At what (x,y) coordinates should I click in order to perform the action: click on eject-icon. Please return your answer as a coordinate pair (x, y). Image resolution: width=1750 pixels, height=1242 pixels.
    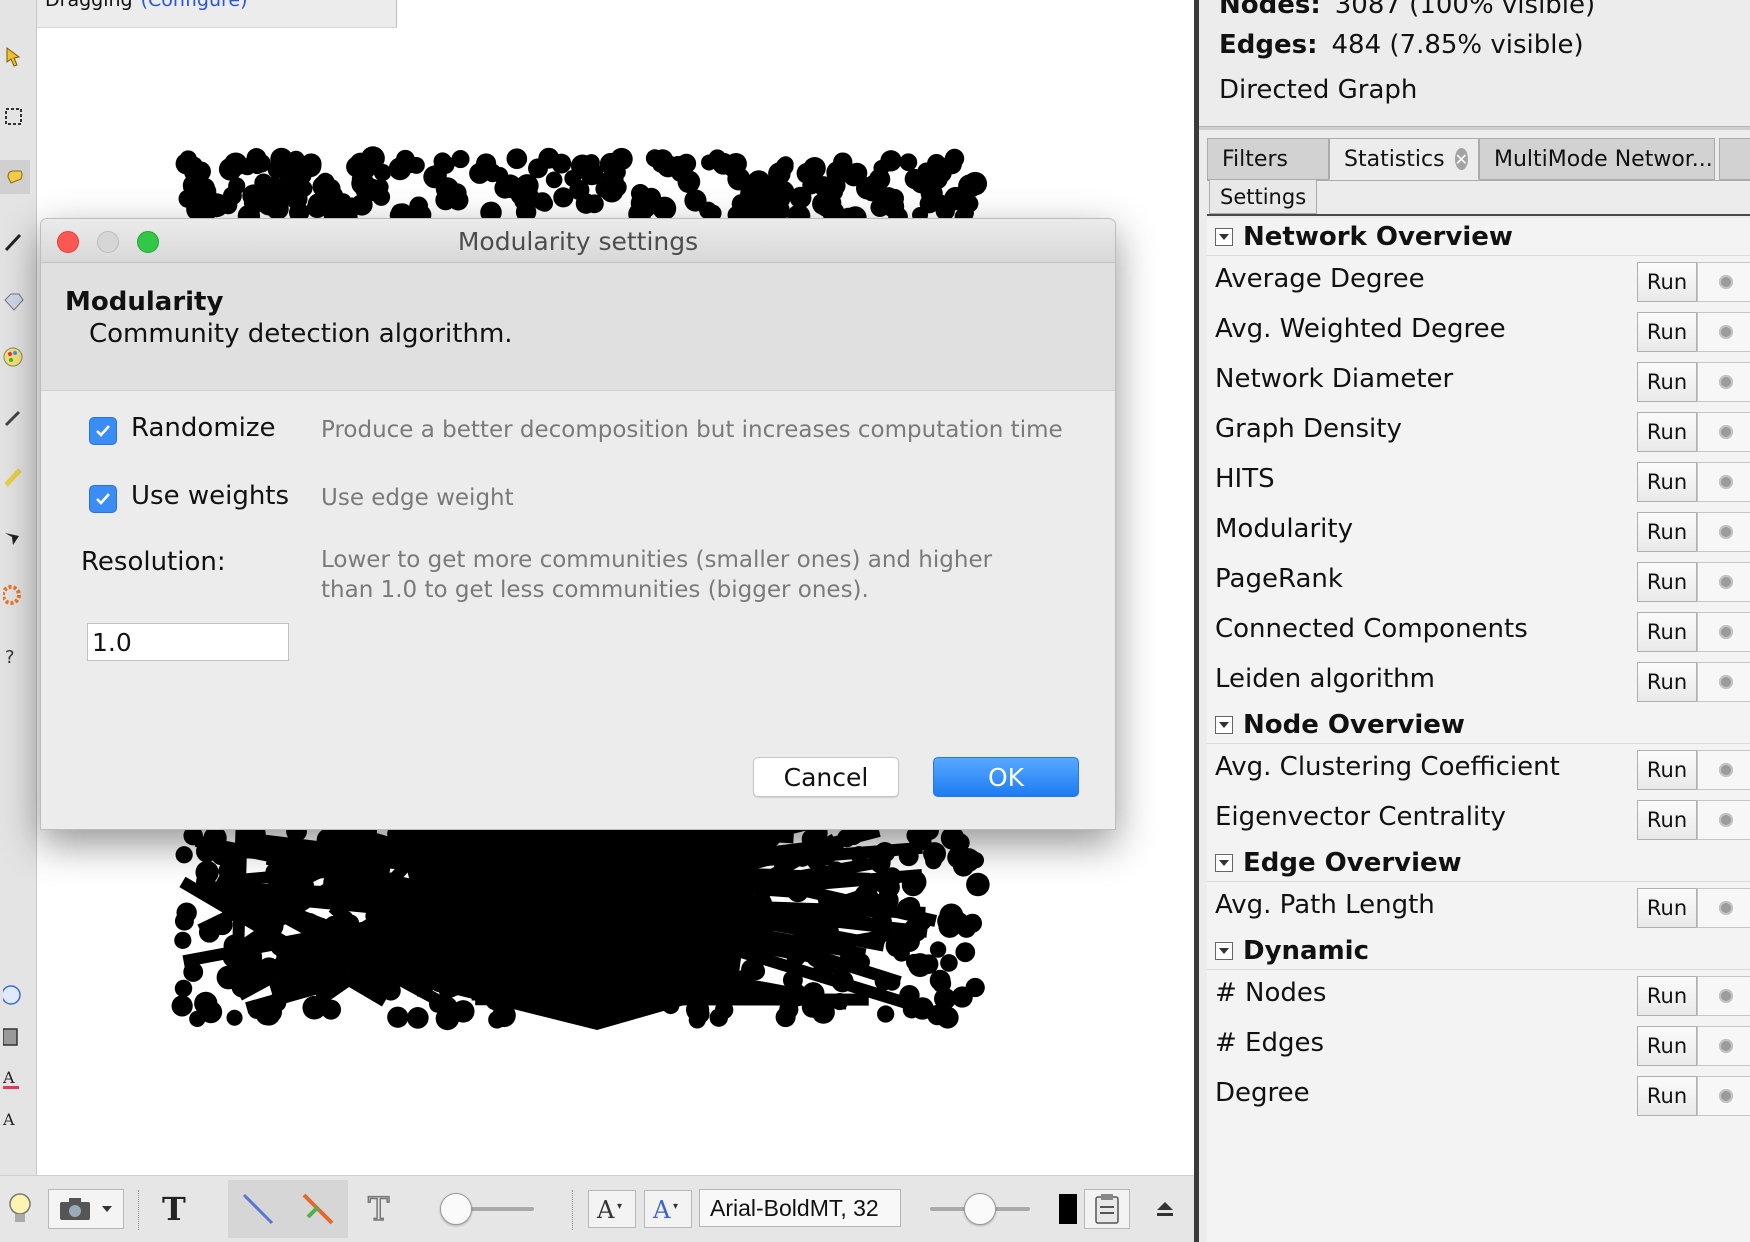
    Looking at the image, I should click on (1165, 1209).